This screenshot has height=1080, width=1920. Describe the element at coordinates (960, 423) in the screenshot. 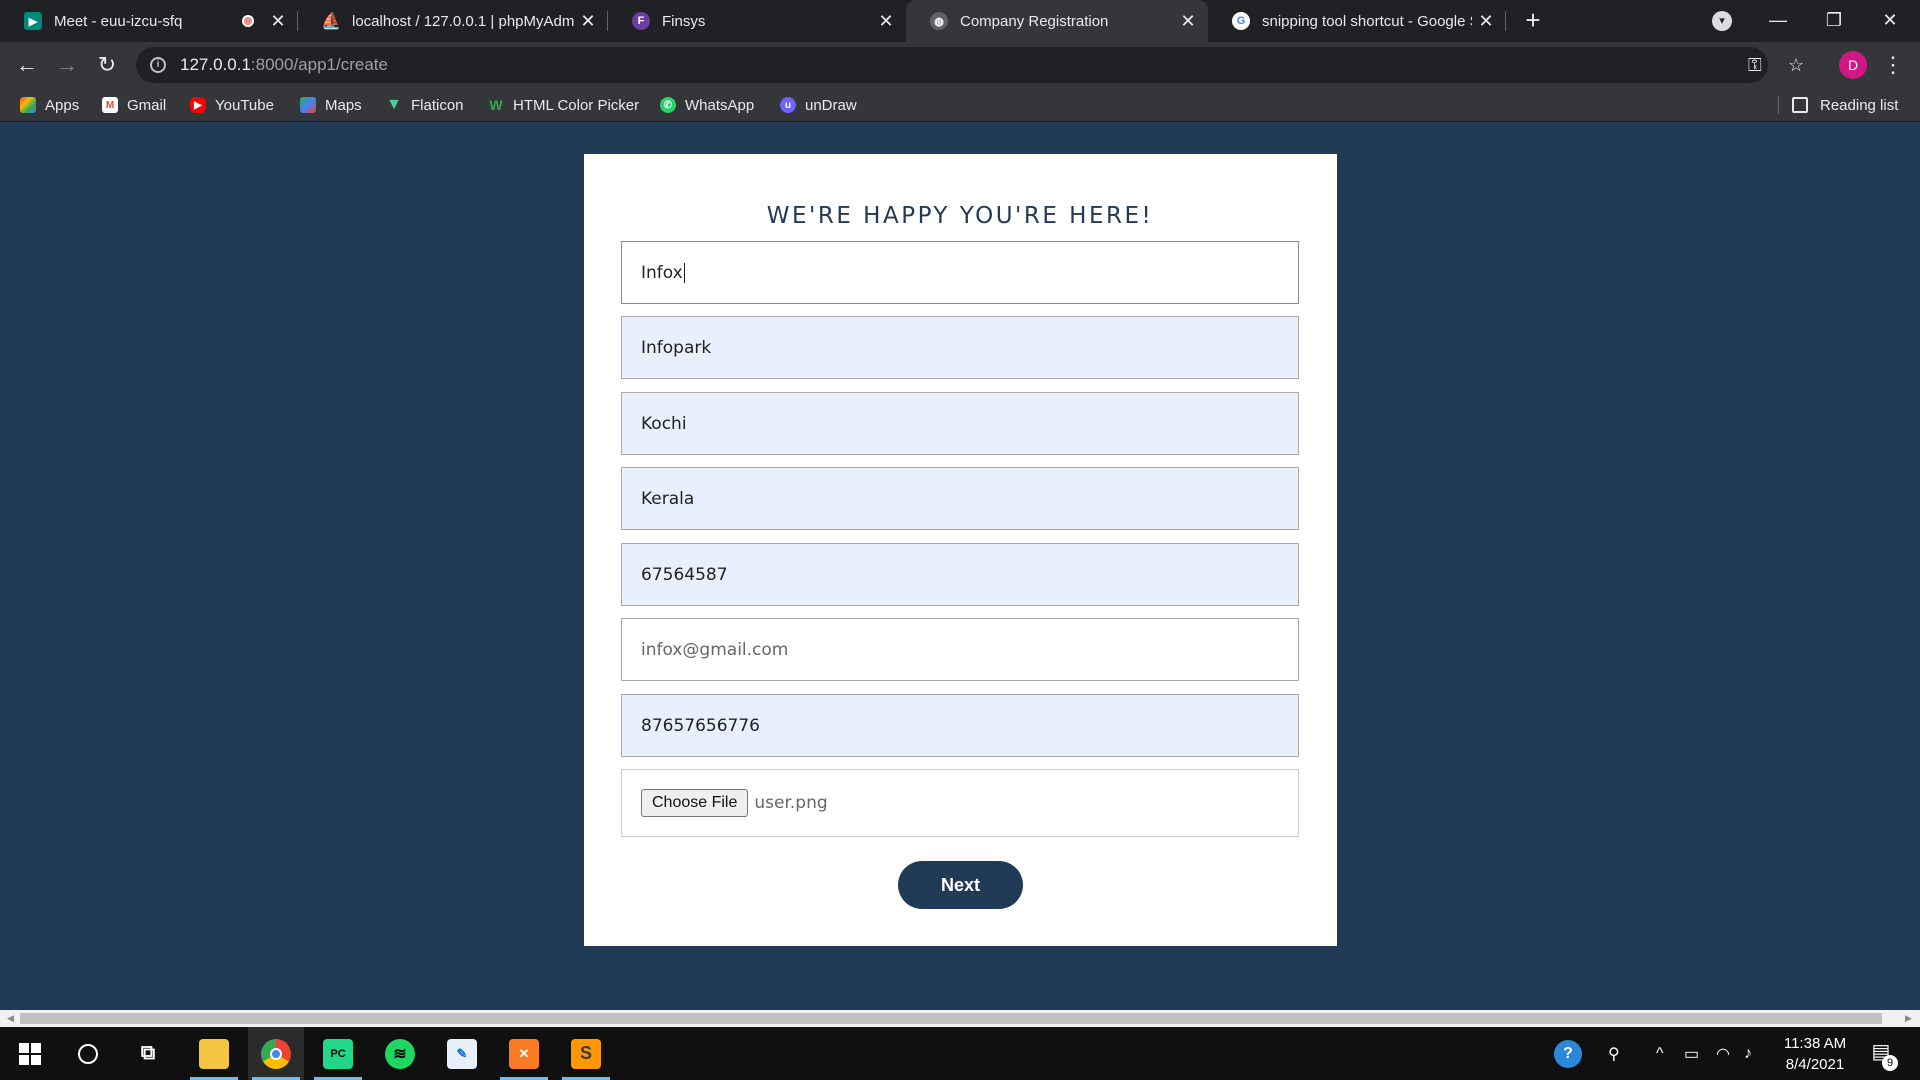

I see `city-input: Kochi` at that location.